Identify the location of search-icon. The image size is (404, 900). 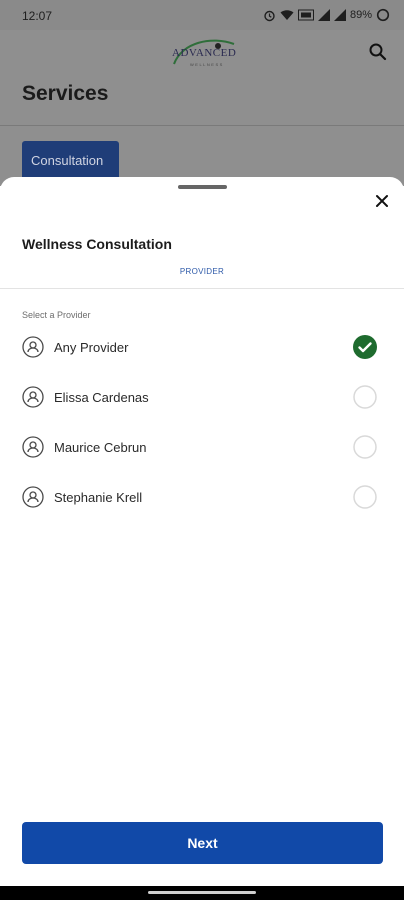
(378, 52).